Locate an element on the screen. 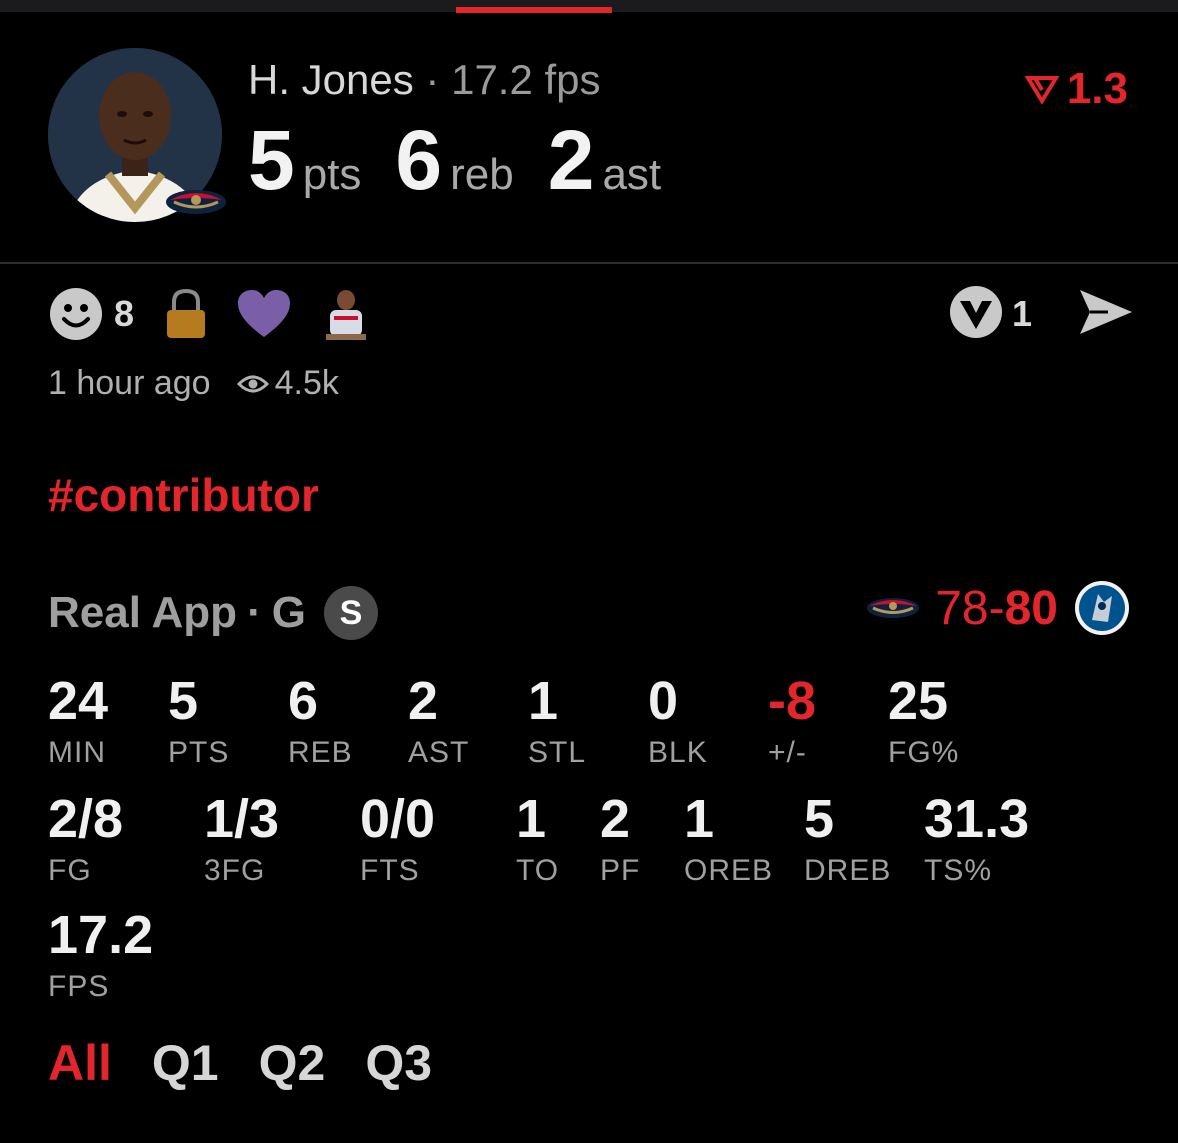 Image resolution: width=1178 pixels, height=1143 pixels. headline-stats: 5 pts 6 reb 2 ast is located at coordinates (471, 160).